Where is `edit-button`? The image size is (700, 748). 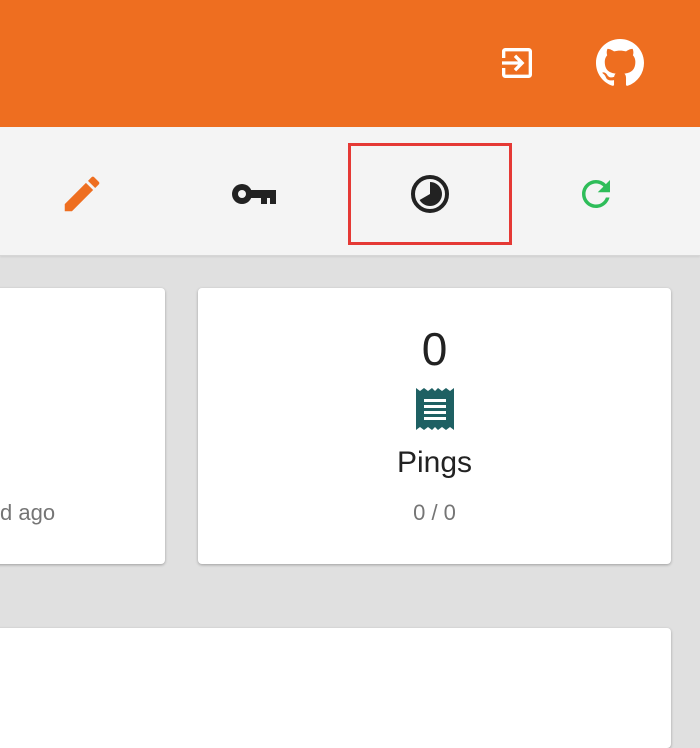 edit-button is located at coordinates (82, 194).